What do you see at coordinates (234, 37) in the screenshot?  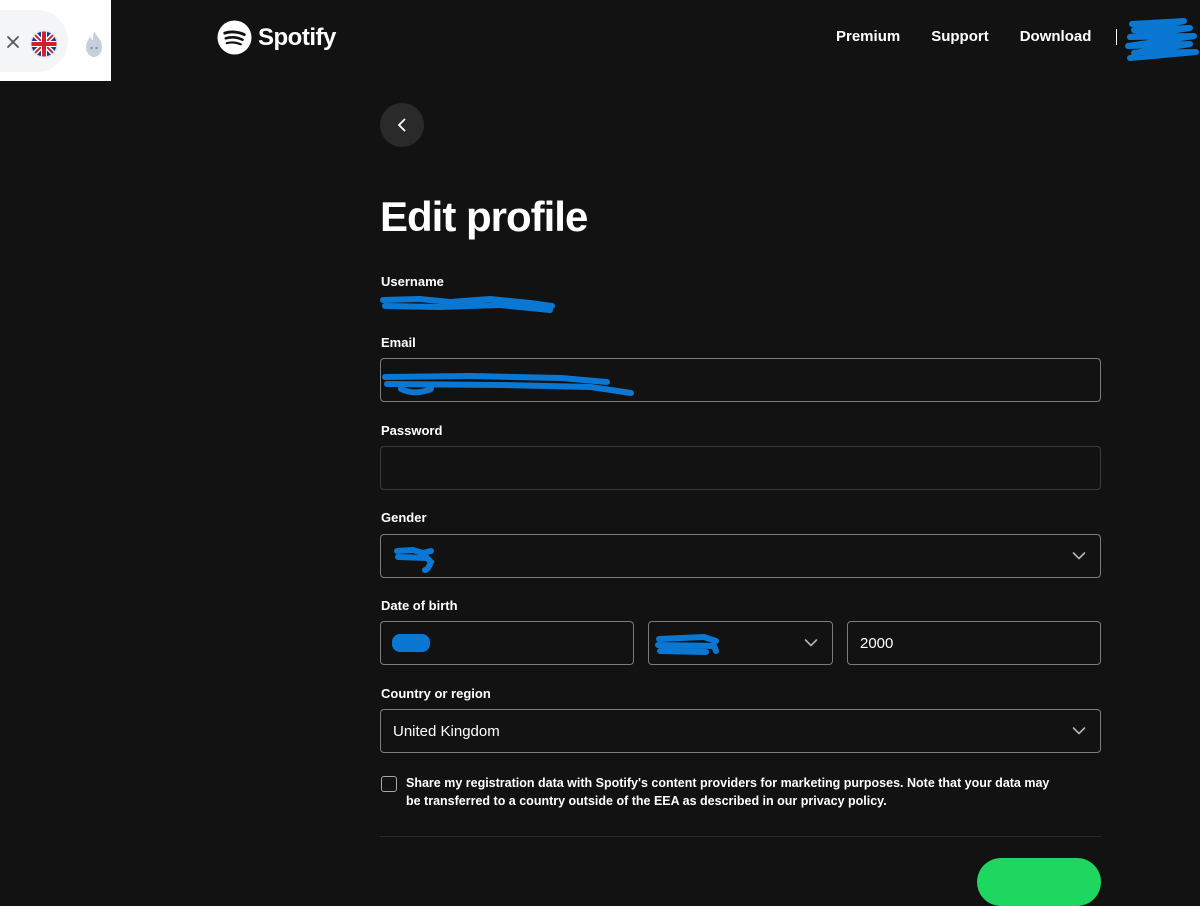 I see `spotify-logo-icon` at bounding box center [234, 37].